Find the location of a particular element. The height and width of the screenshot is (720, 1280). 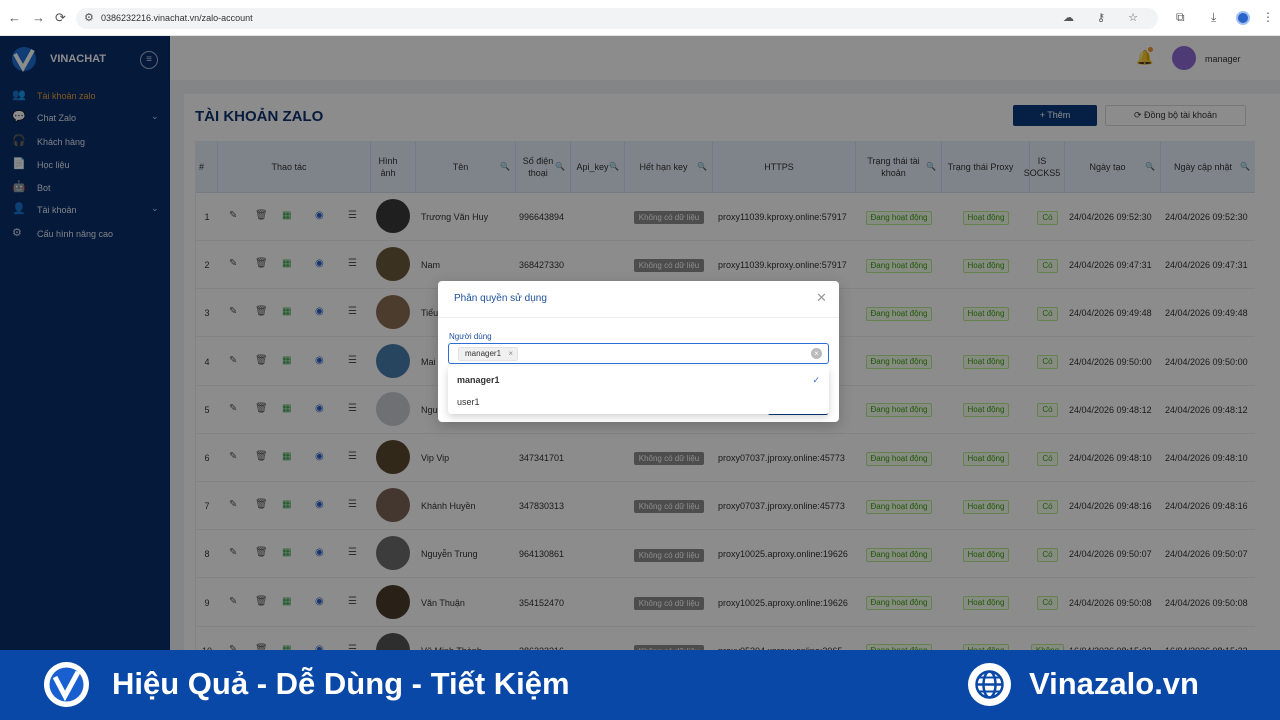

option-manager1: manager1 ✓ is located at coordinates (638, 380).